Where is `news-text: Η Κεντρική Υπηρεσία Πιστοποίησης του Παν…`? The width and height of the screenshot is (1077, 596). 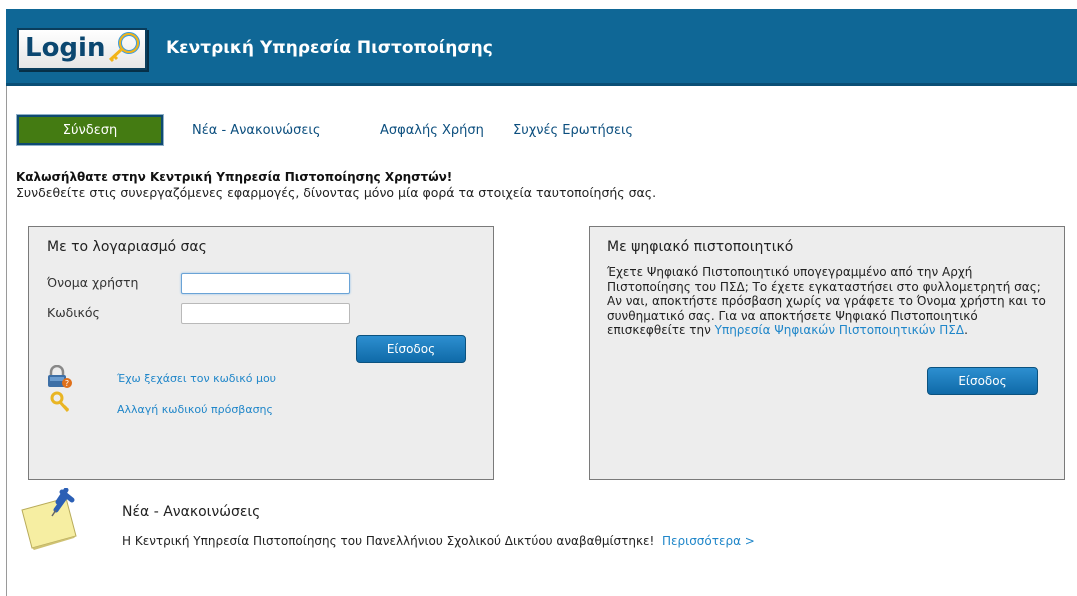
news-text: Η Κεντρική Υπηρεσία Πιστοποίησης του Παν… is located at coordinates (388, 541).